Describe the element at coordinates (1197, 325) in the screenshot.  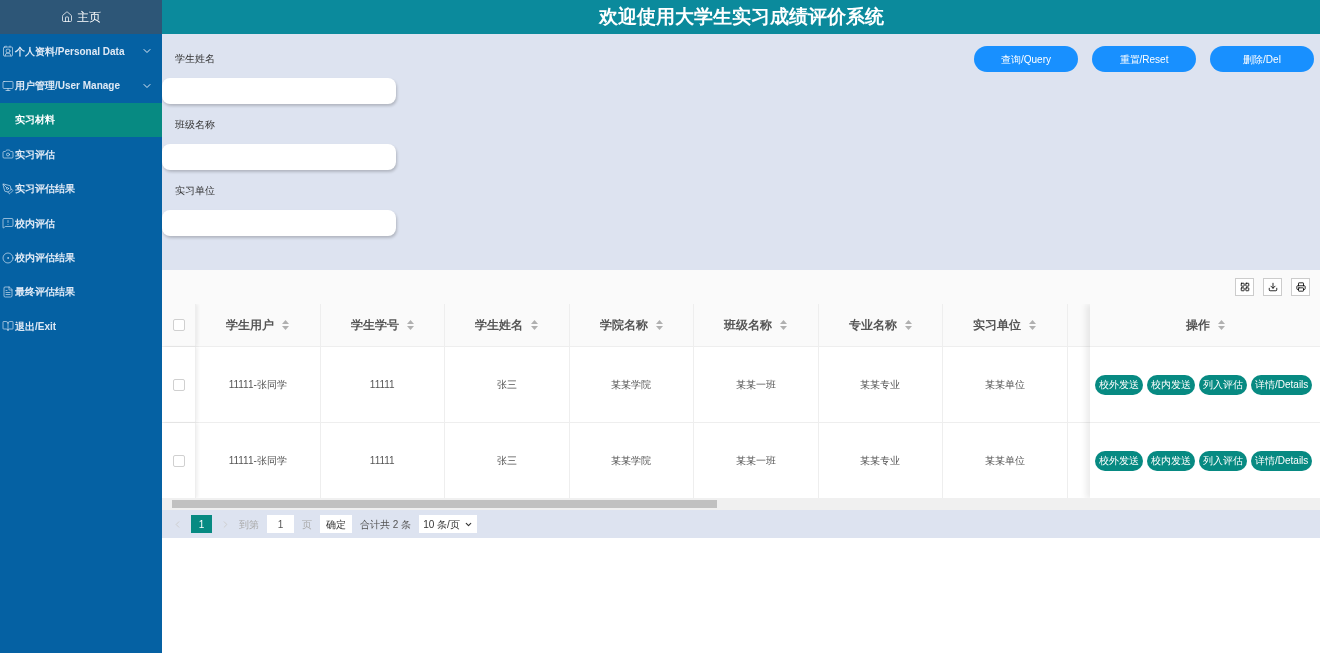
I see `column-header: 操作` at that location.